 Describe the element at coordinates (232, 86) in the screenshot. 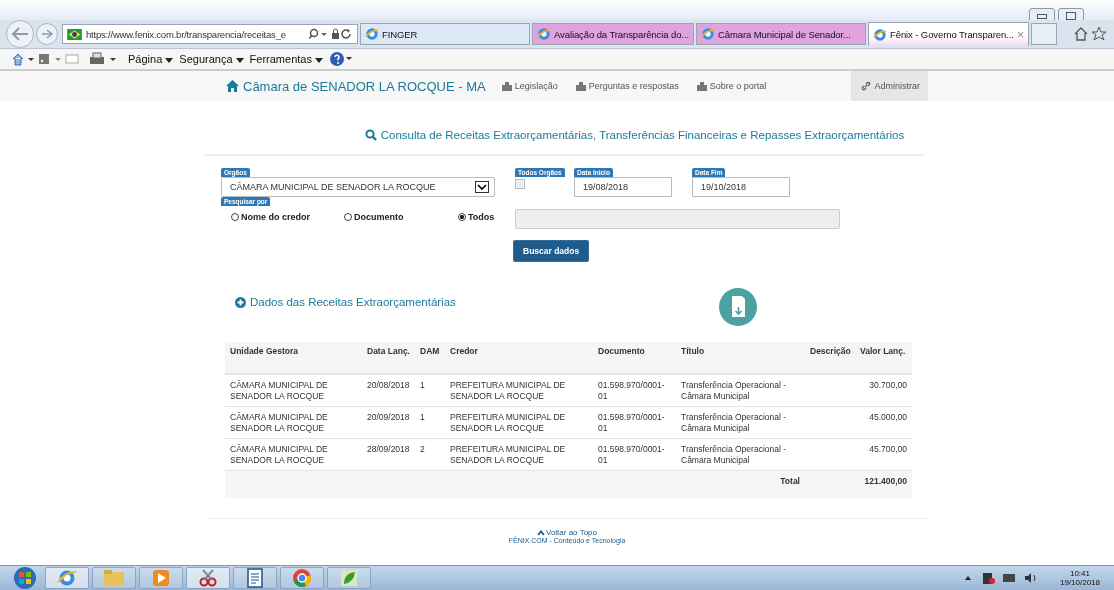

I see `home-icon` at that location.